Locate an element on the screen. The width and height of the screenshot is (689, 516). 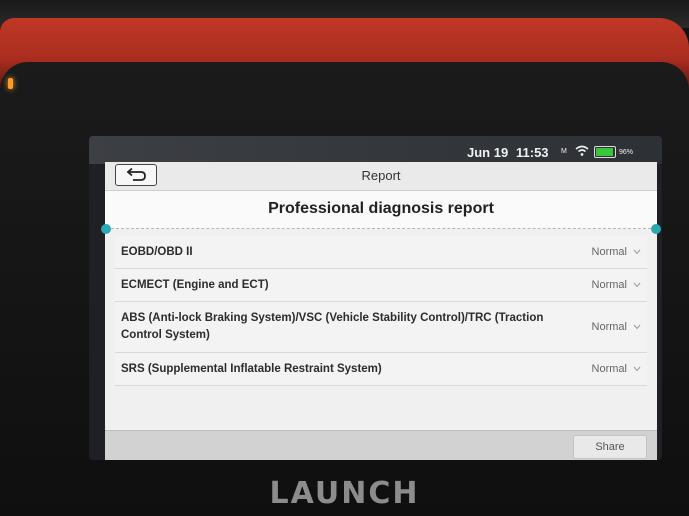
status-bar: Jun 19 11:53 M 96% is located at coordinates (375, 150).